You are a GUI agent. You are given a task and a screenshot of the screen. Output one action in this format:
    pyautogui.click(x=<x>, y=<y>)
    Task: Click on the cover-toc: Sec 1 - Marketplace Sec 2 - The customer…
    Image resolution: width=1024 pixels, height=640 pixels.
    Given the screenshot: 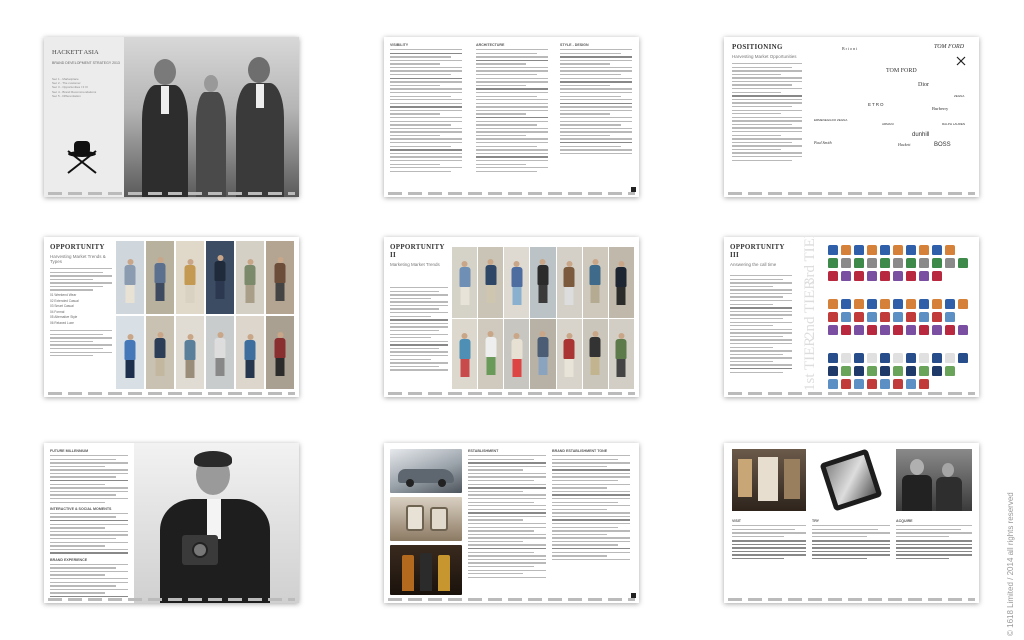 What is the action you would take?
    pyautogui.click(x=74, y=87)
    